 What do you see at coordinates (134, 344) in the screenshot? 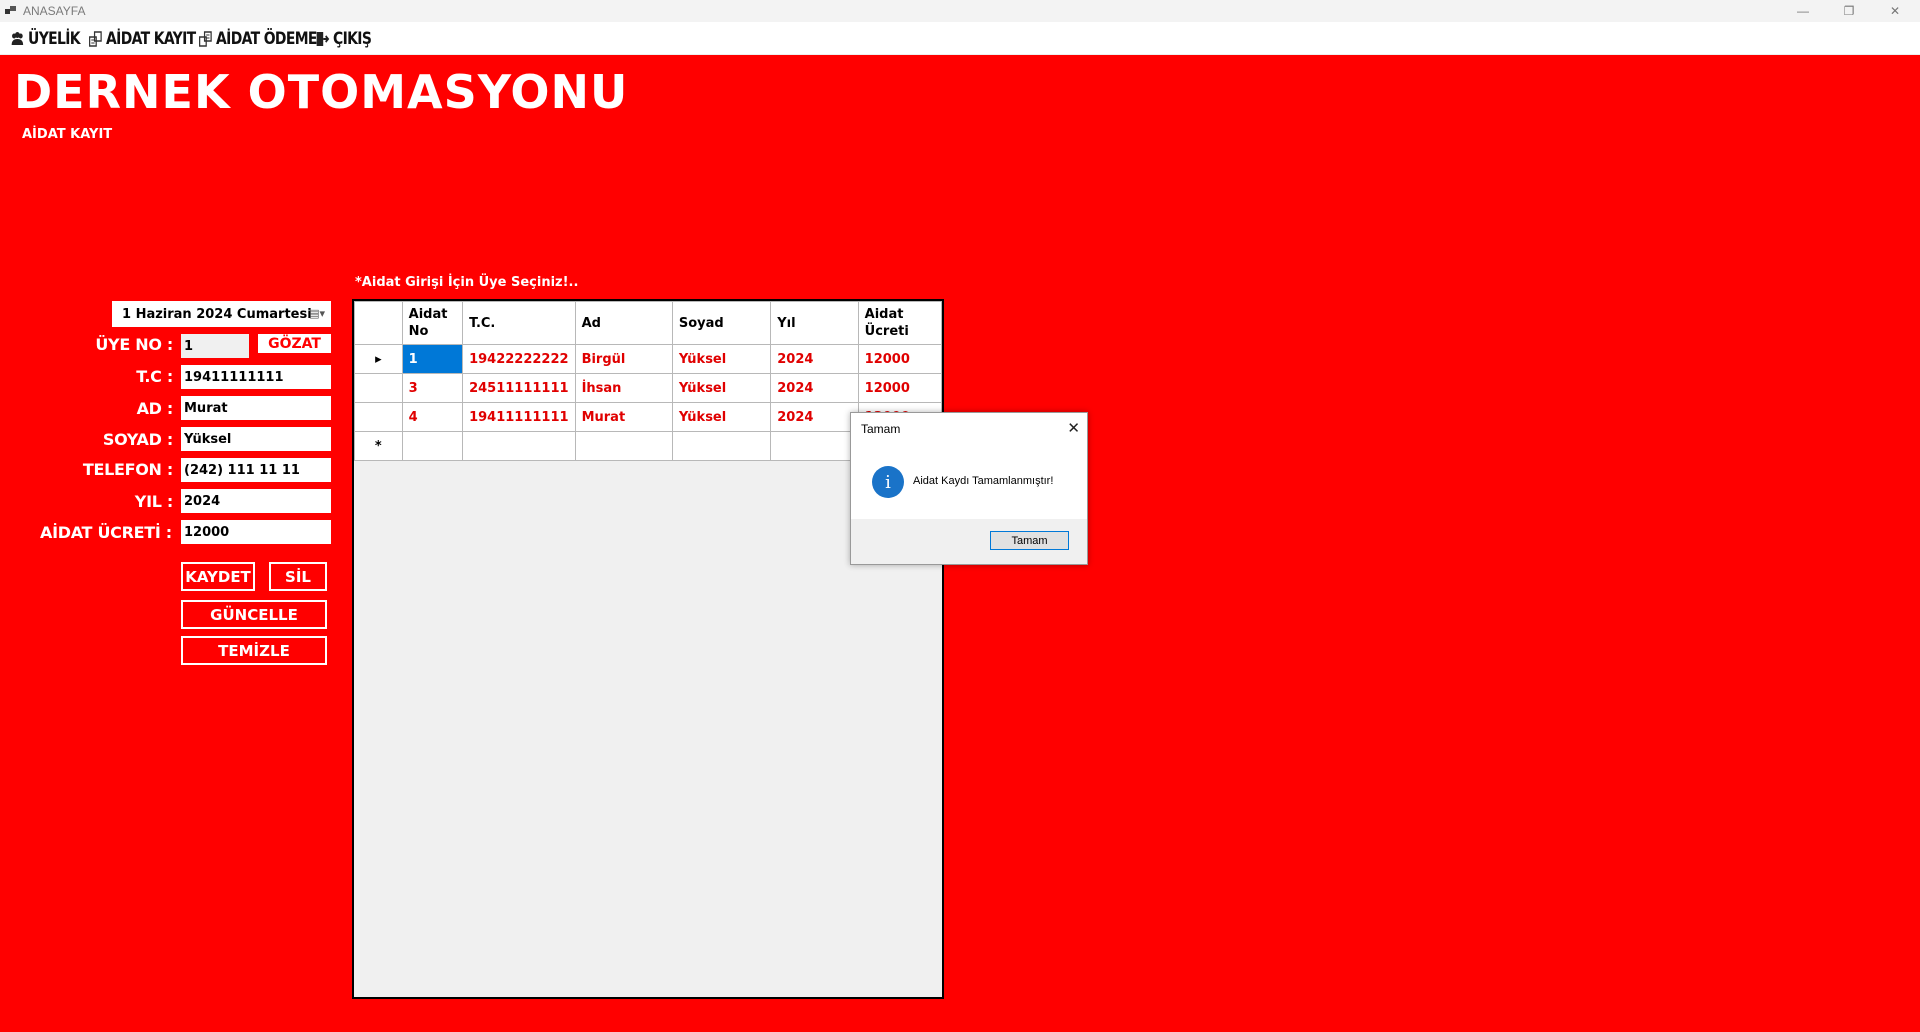
I see `uye-no-label: ÜYE NO :` at bounding box center [134, 344].